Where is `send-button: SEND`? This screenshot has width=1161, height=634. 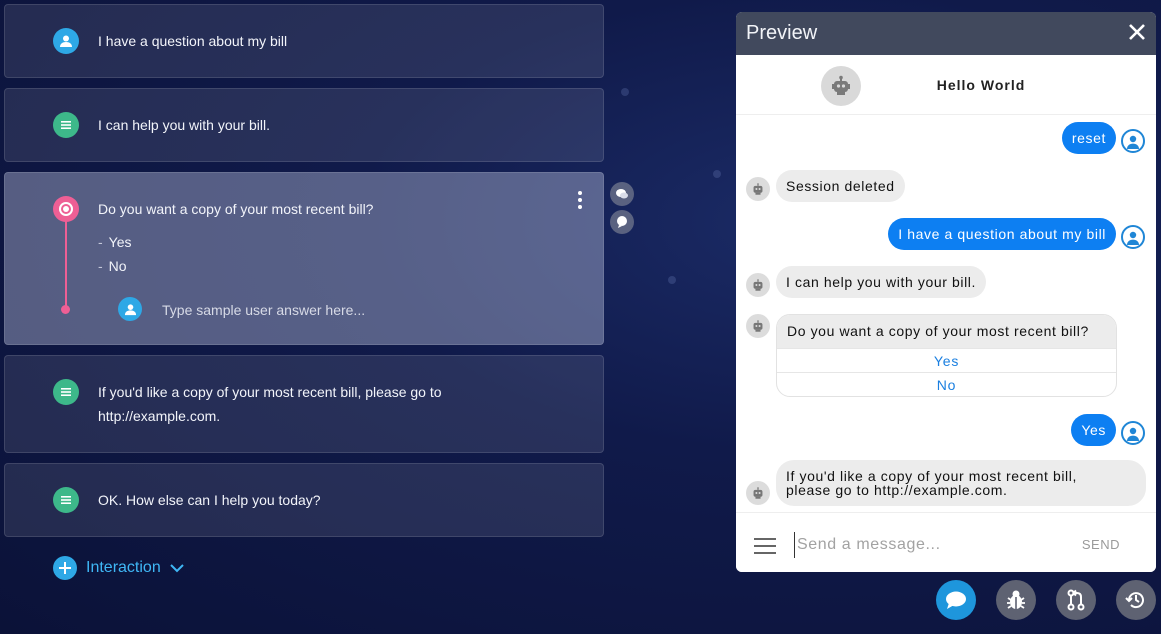
send-button: SEND is located at coordinates (1101, 544).